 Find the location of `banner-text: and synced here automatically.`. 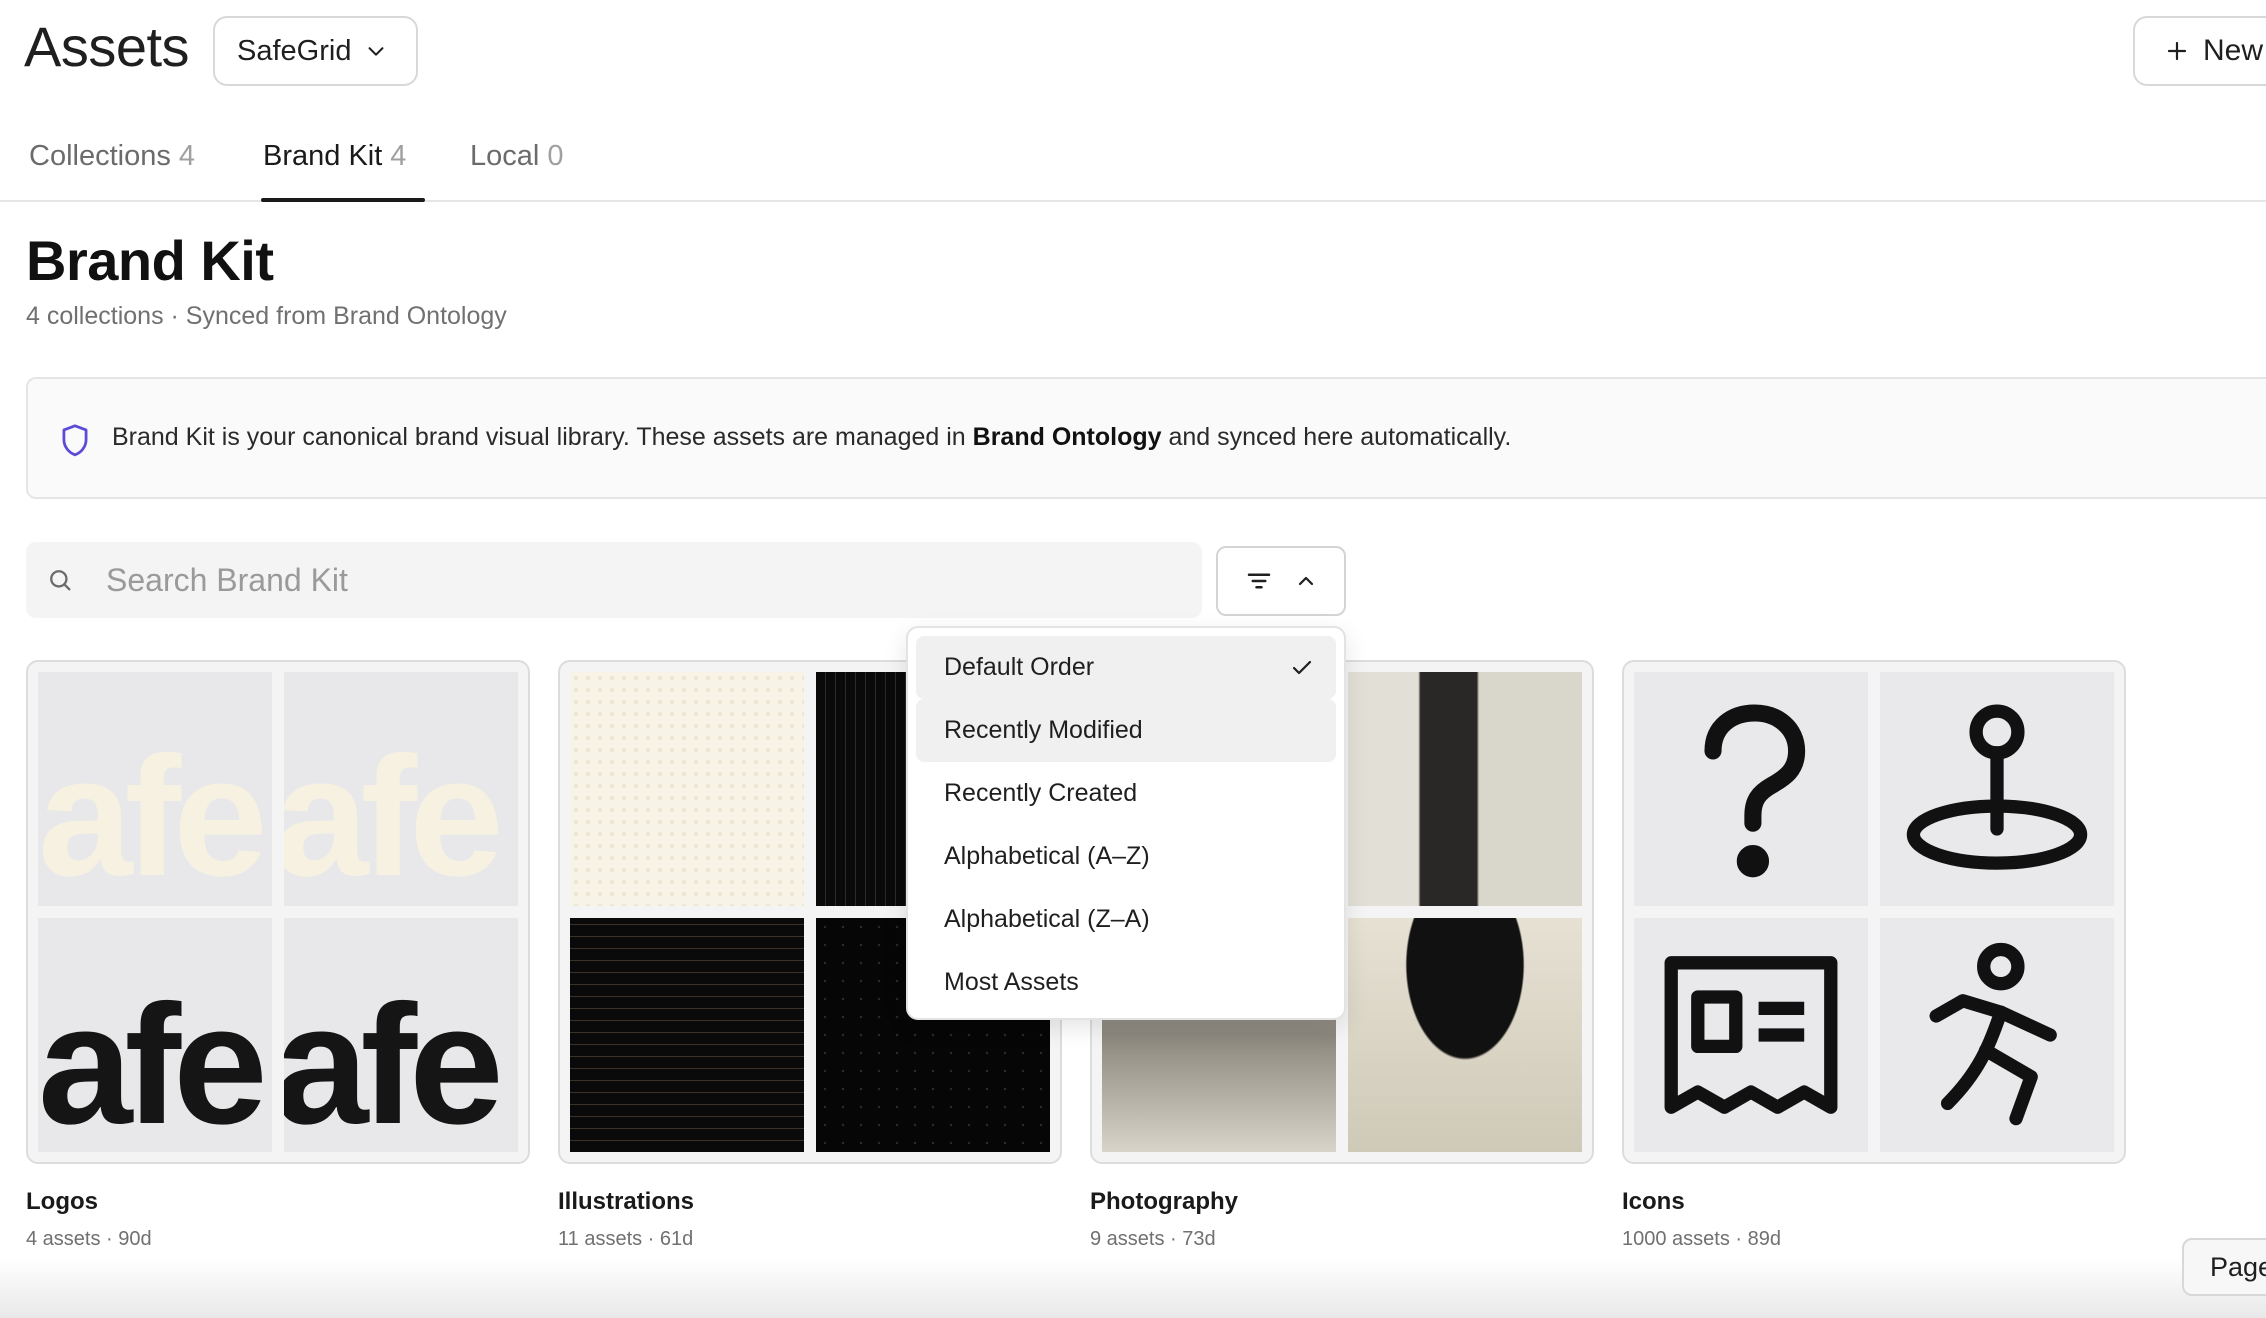

banner-text: and synced here automatically. is located at coordinates (1336, 437).